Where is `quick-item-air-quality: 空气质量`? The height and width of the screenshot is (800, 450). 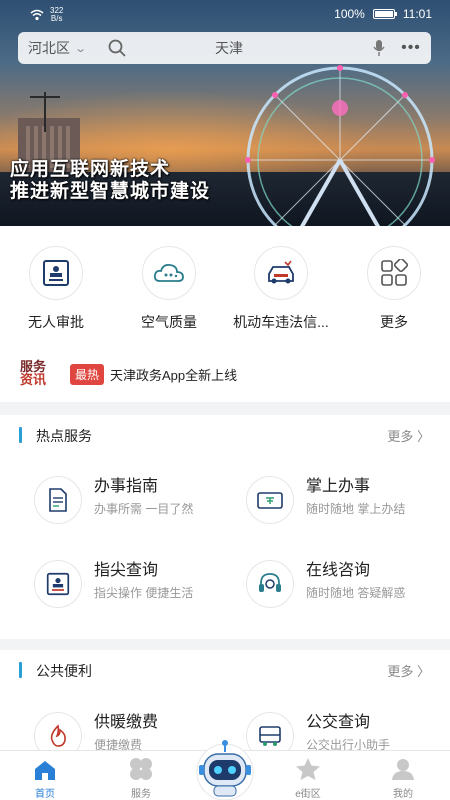
quick-item-air-quality: 空气质量 is located at coordinates (169, 289).